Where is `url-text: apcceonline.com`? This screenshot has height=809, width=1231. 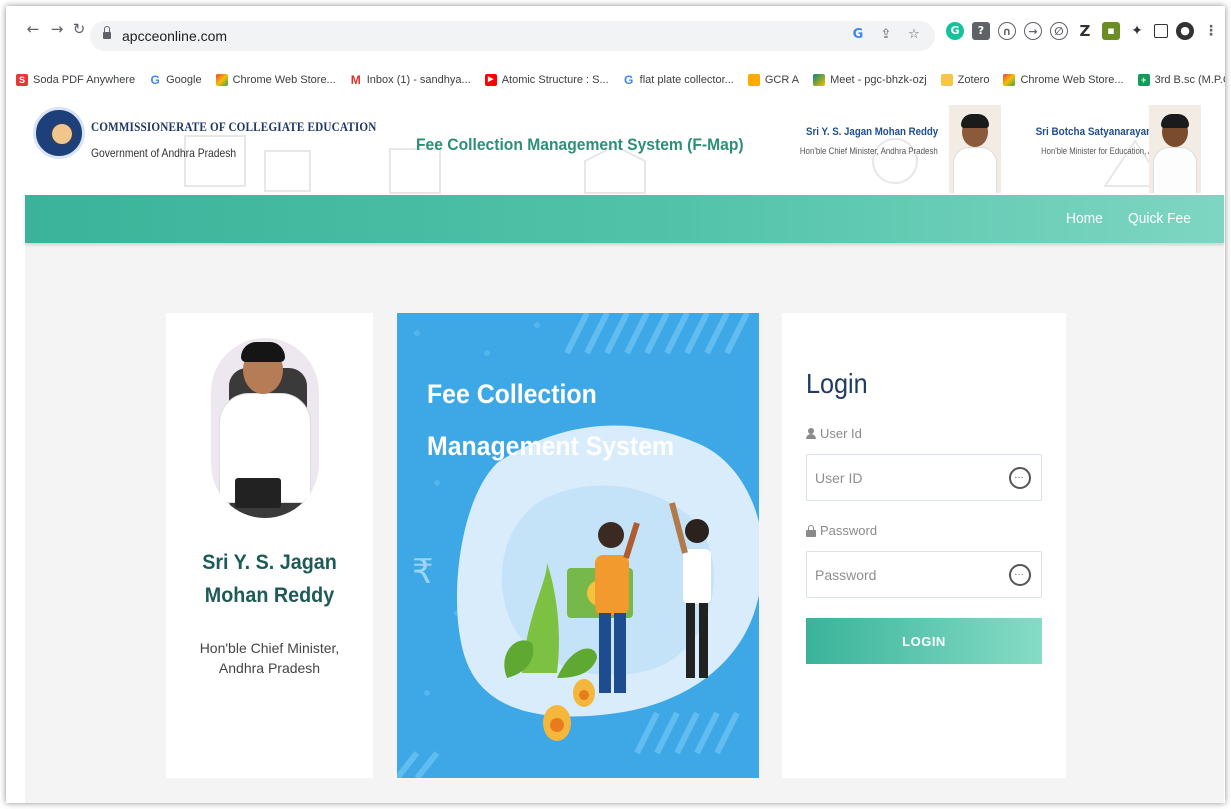
url-text: apcceonline.com is located at coordinates (174, 36).